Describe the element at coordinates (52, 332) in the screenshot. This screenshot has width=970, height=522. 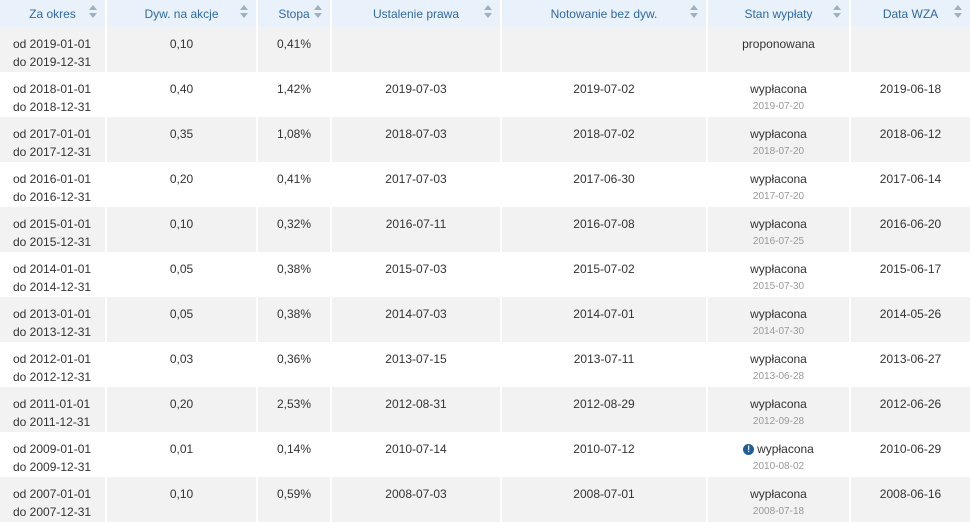
I see `period-to: do 2013-12-31` at that location.